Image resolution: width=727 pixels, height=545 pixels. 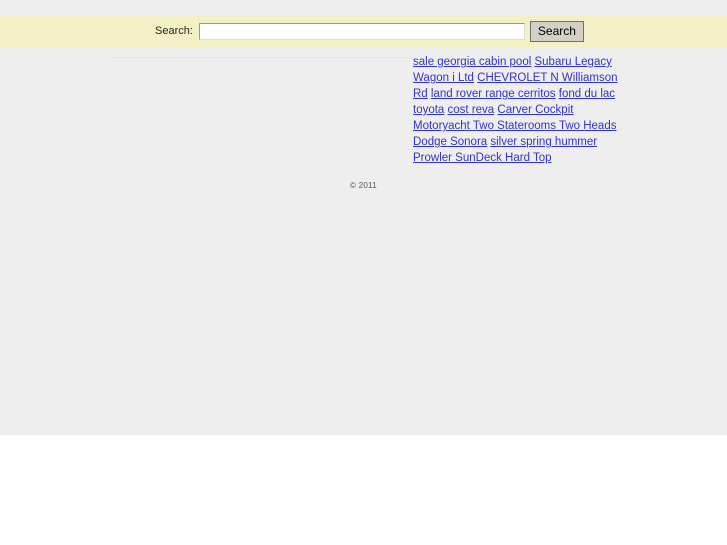 I want to click on search-form: Search, so click(x=369, y=31).